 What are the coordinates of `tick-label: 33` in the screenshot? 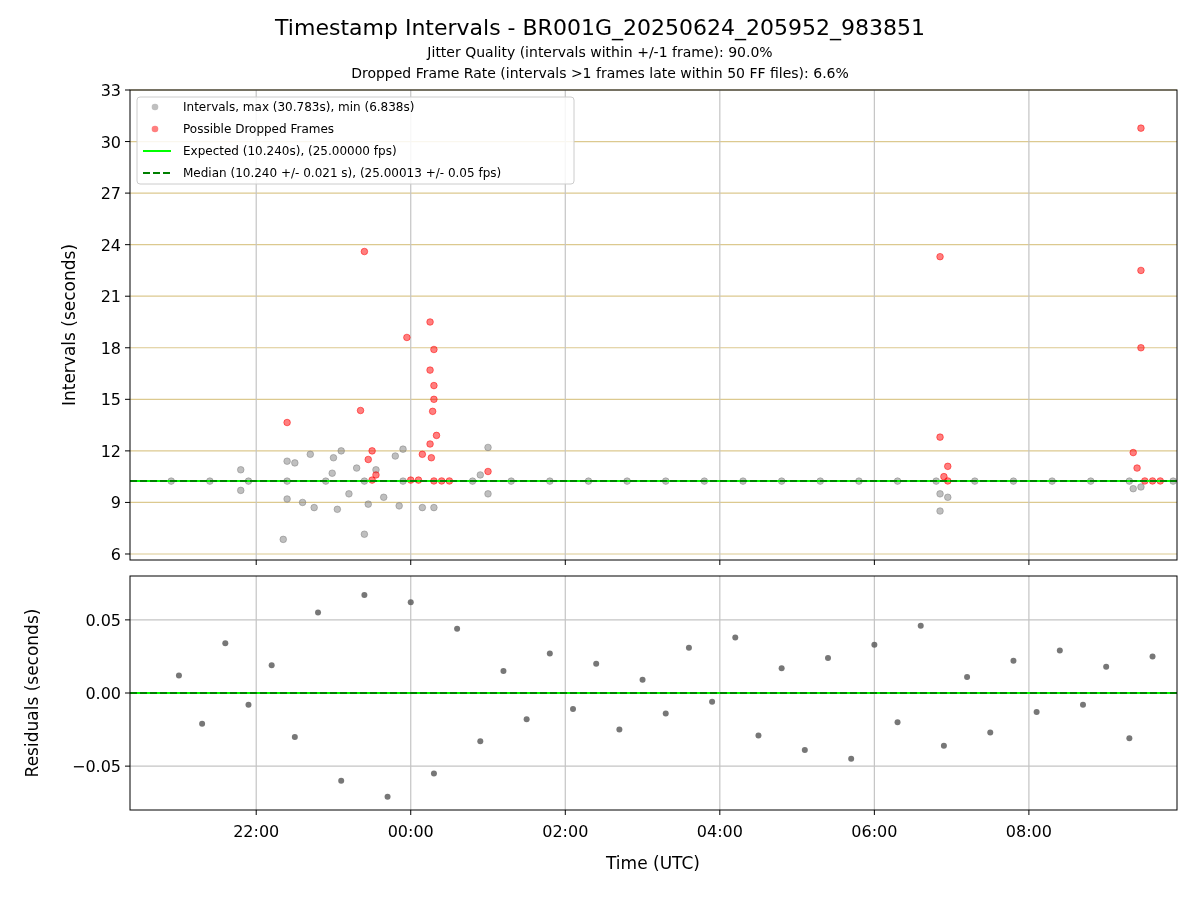 It's located at (110, 90).